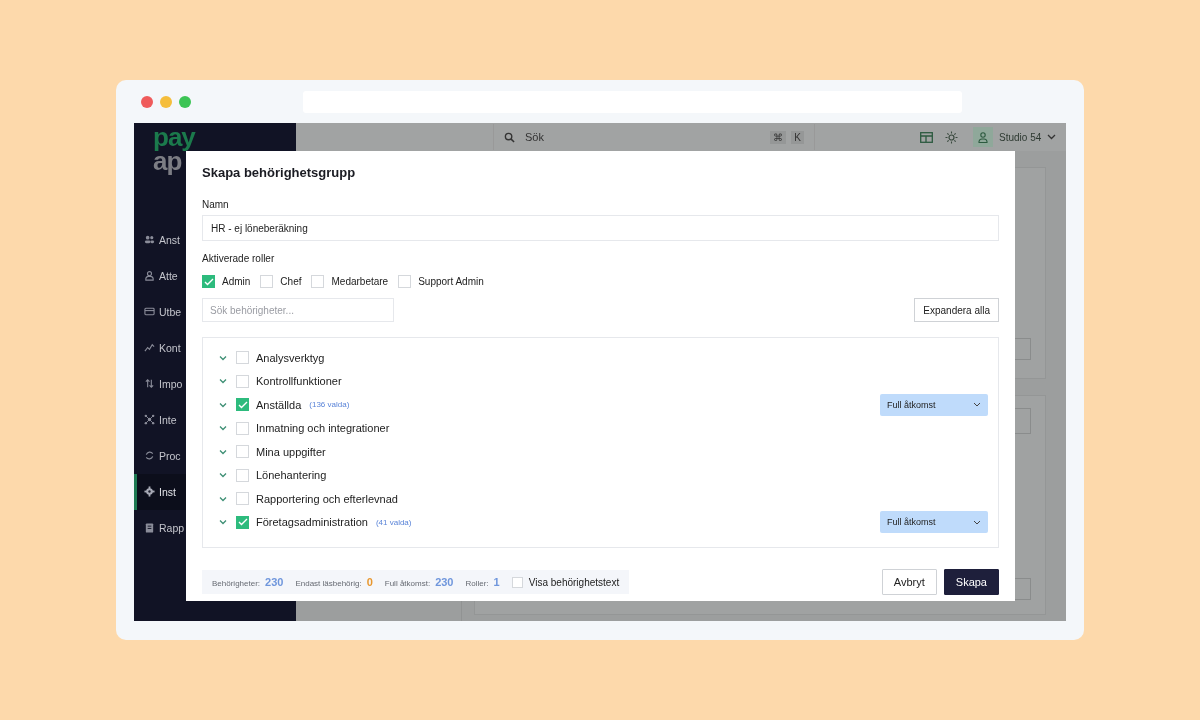 This screenshot has width=1200, height=720. What do you see at coordinates (238, 258) in the screenshot?
I see `field-label: Aktiverade roller` at bounding box center [238, 258].